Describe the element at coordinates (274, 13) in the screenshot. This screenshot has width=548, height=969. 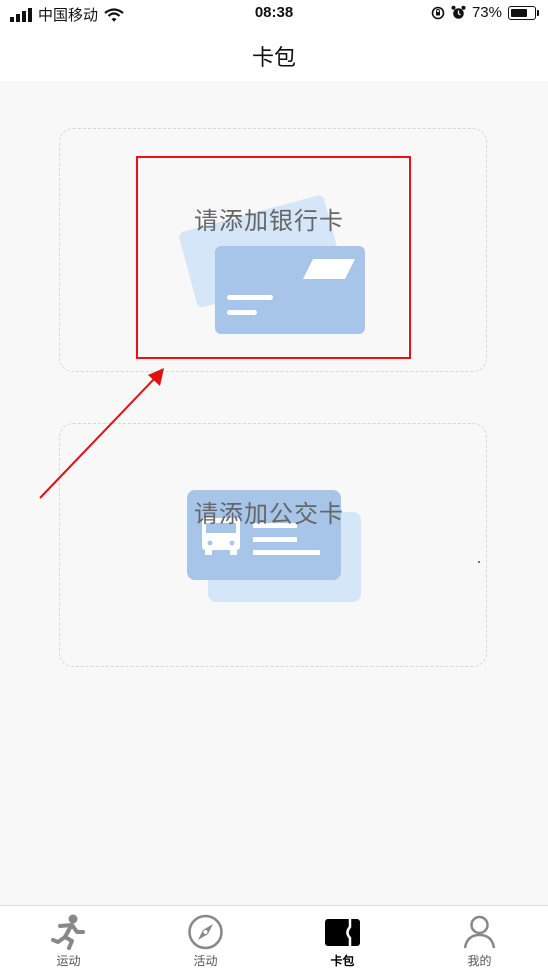
I see `status-bar: 中国移动 08:38 73%` at that location.